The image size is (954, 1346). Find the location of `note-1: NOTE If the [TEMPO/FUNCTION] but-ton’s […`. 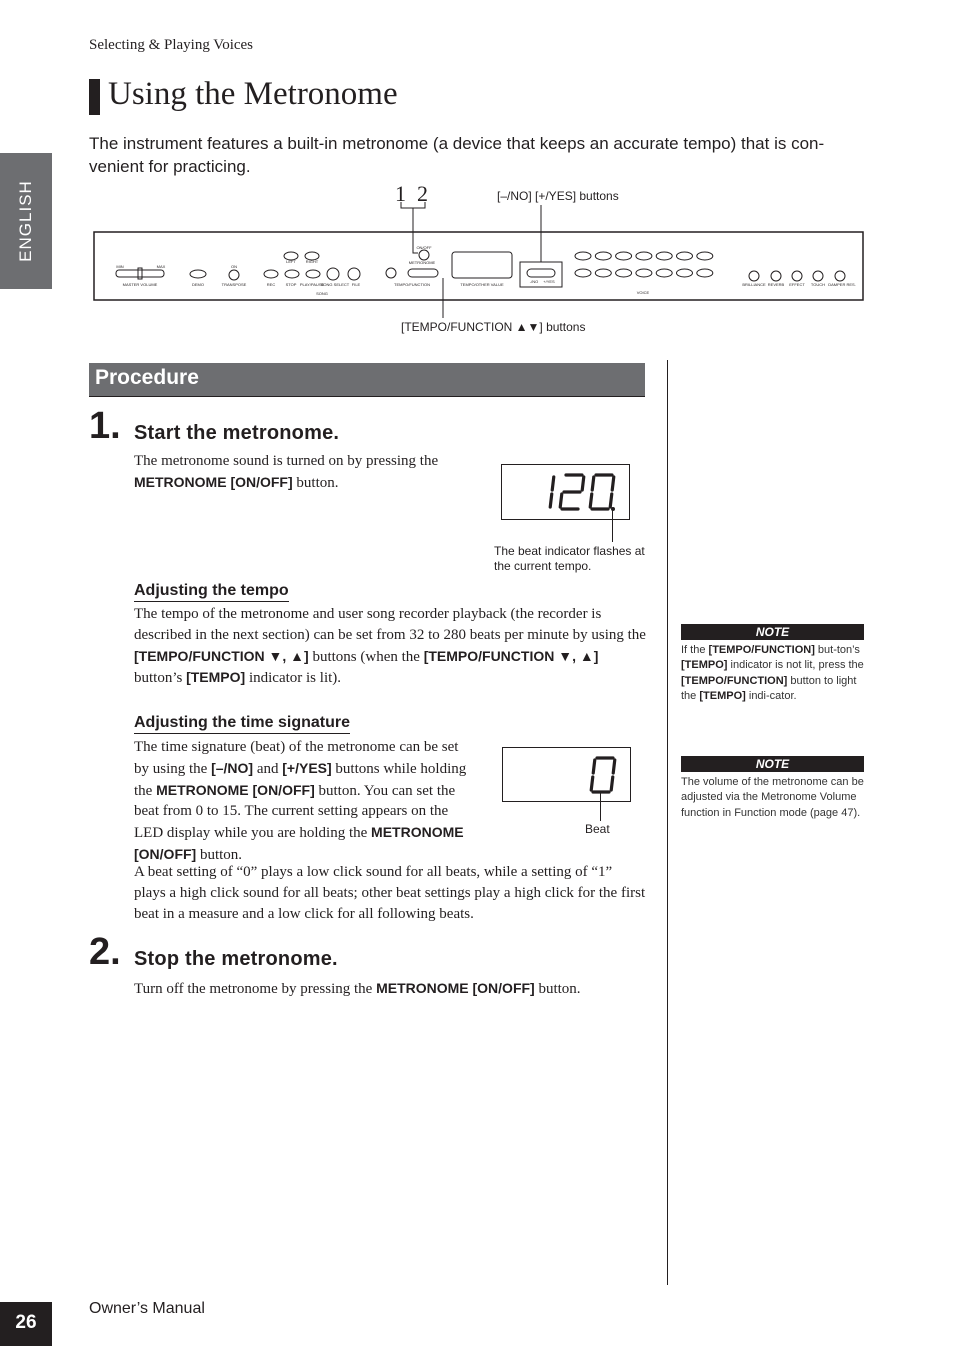

note-1: NOTE If the [TEMPO/FUNCTION] but-ton’s [… is located at coordinates (772, 664).